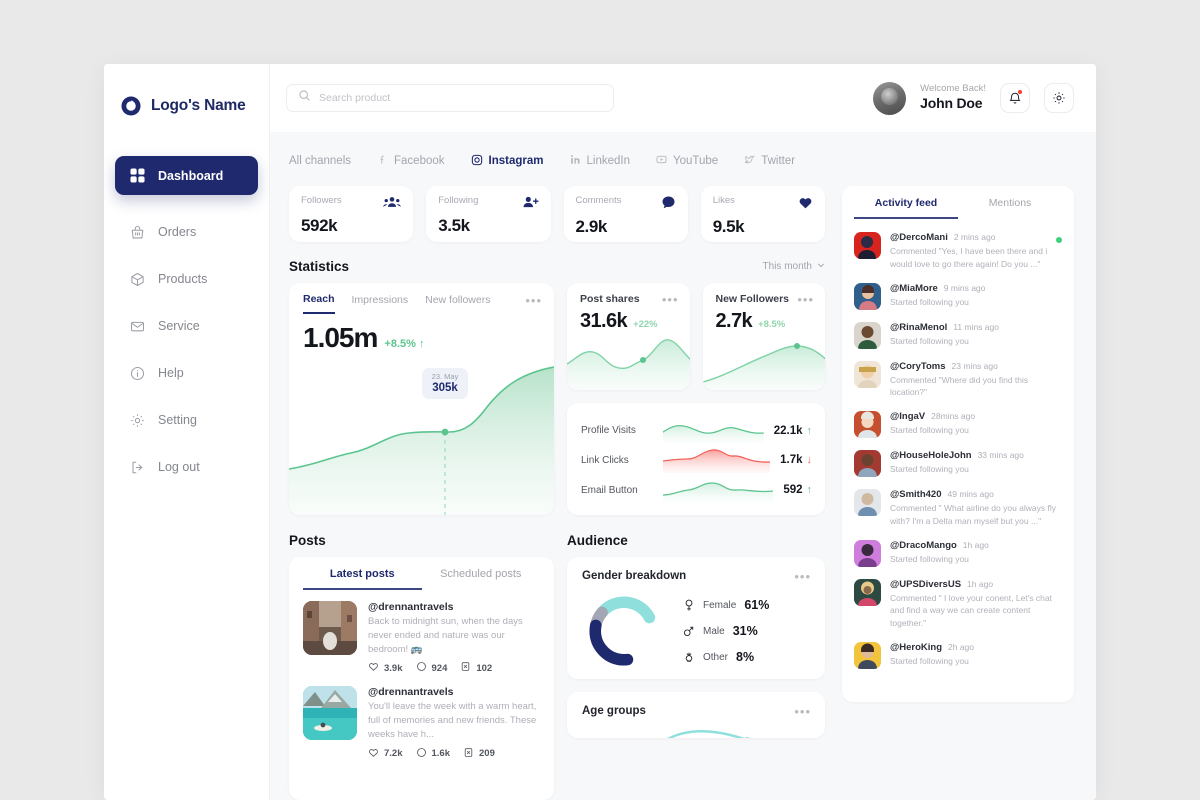 The height and width of the screenshot is (800, 1200). Describe the element at coordinates (457, 303) in the screenshot. I see `tab-new-followers: New followers` at that location.